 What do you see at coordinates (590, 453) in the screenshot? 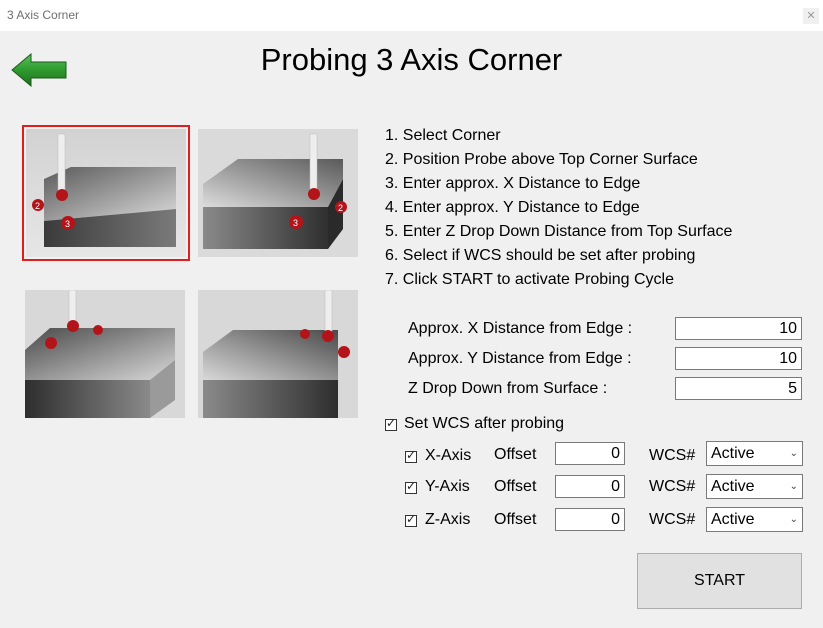
I see `x-offset-input: 0` at bounding box center [590, 453].